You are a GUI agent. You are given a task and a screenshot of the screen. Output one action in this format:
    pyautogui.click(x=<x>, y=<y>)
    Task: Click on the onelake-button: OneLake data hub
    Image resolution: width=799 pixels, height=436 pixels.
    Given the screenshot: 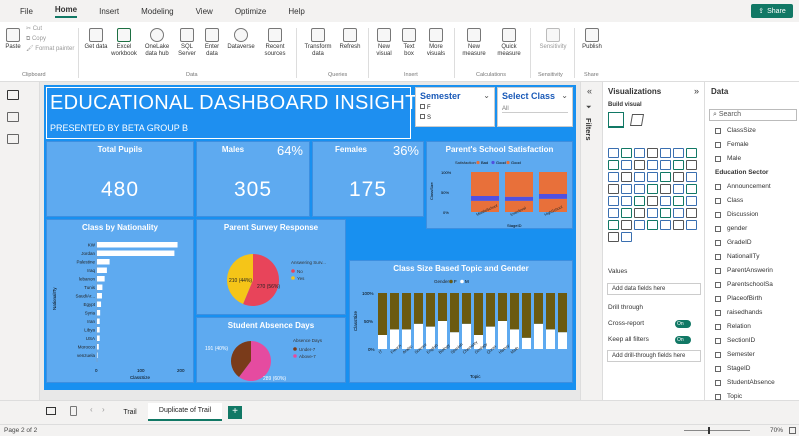 What is the action you would take?
    pyautogui.click(x=157, y=43)
    